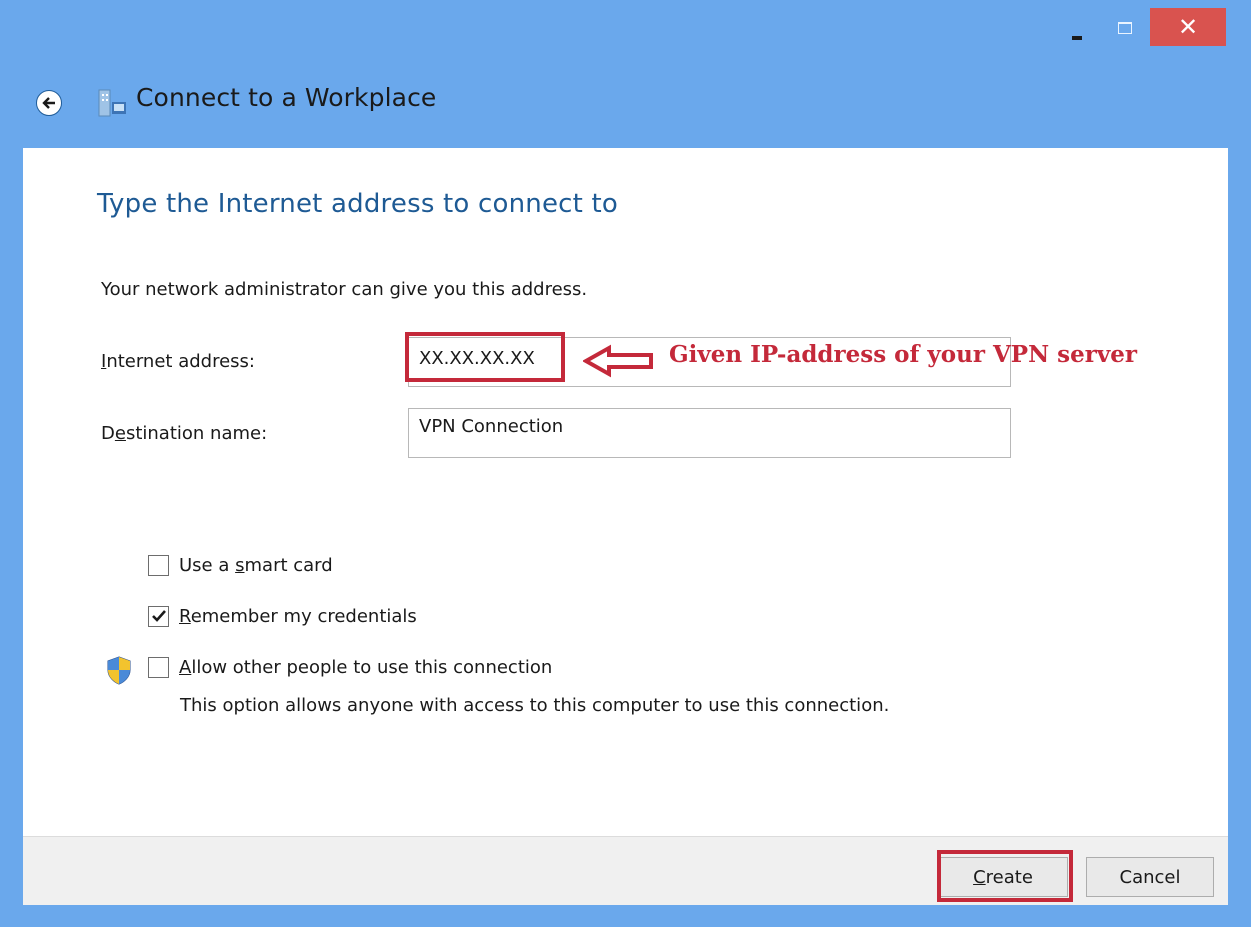 The image size is (1251, 927). I want to click on checkmark-icon, so click(159, 616).